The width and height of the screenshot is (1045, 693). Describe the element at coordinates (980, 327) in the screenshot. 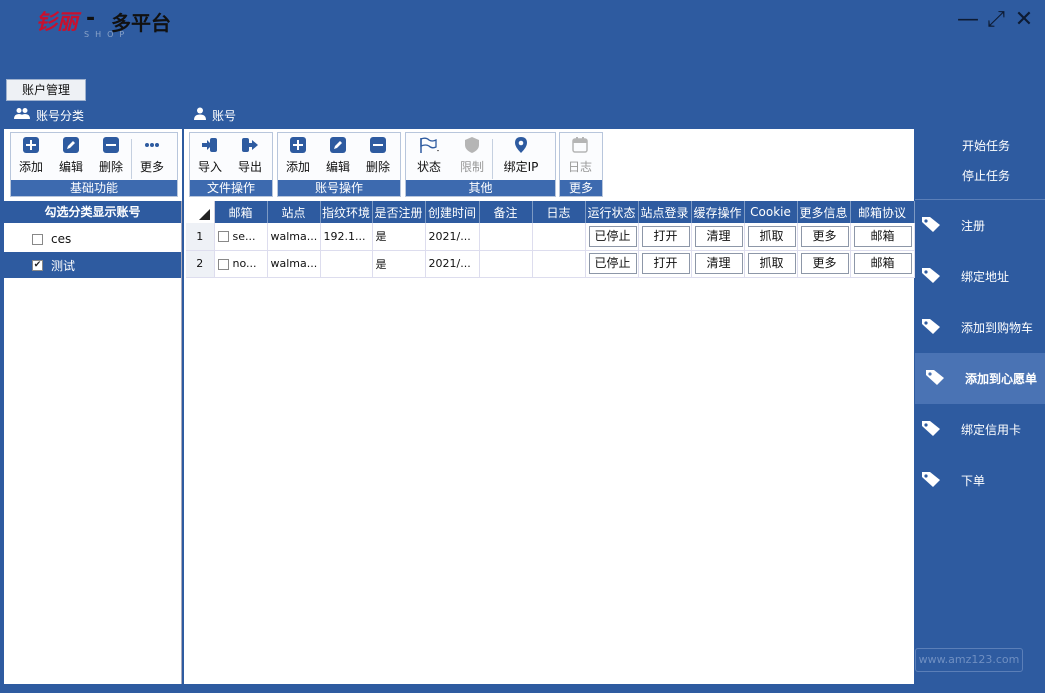

I see `action-add-to-cart: 添加到购物车` at that location.